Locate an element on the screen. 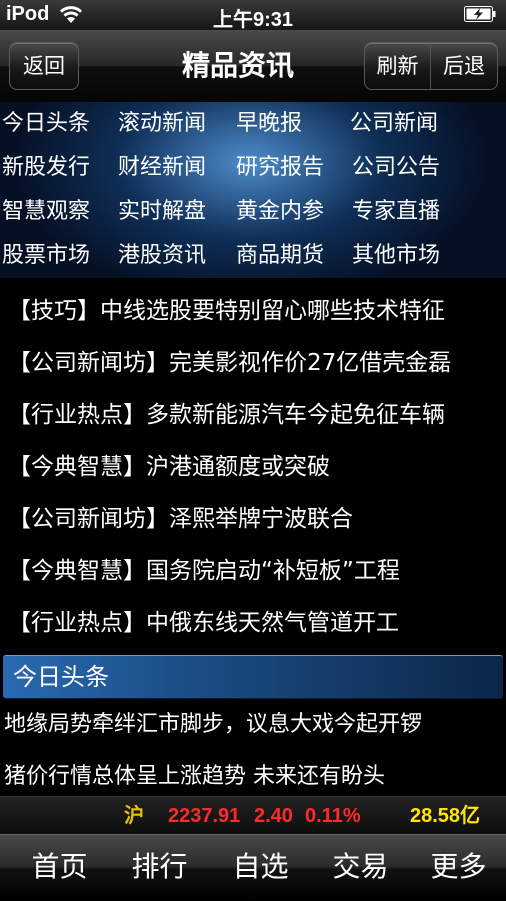 Image resolution: width=506 pixels, height=901 pixels. tab-watchlist: 自选 is located at coordinates (260, 868).